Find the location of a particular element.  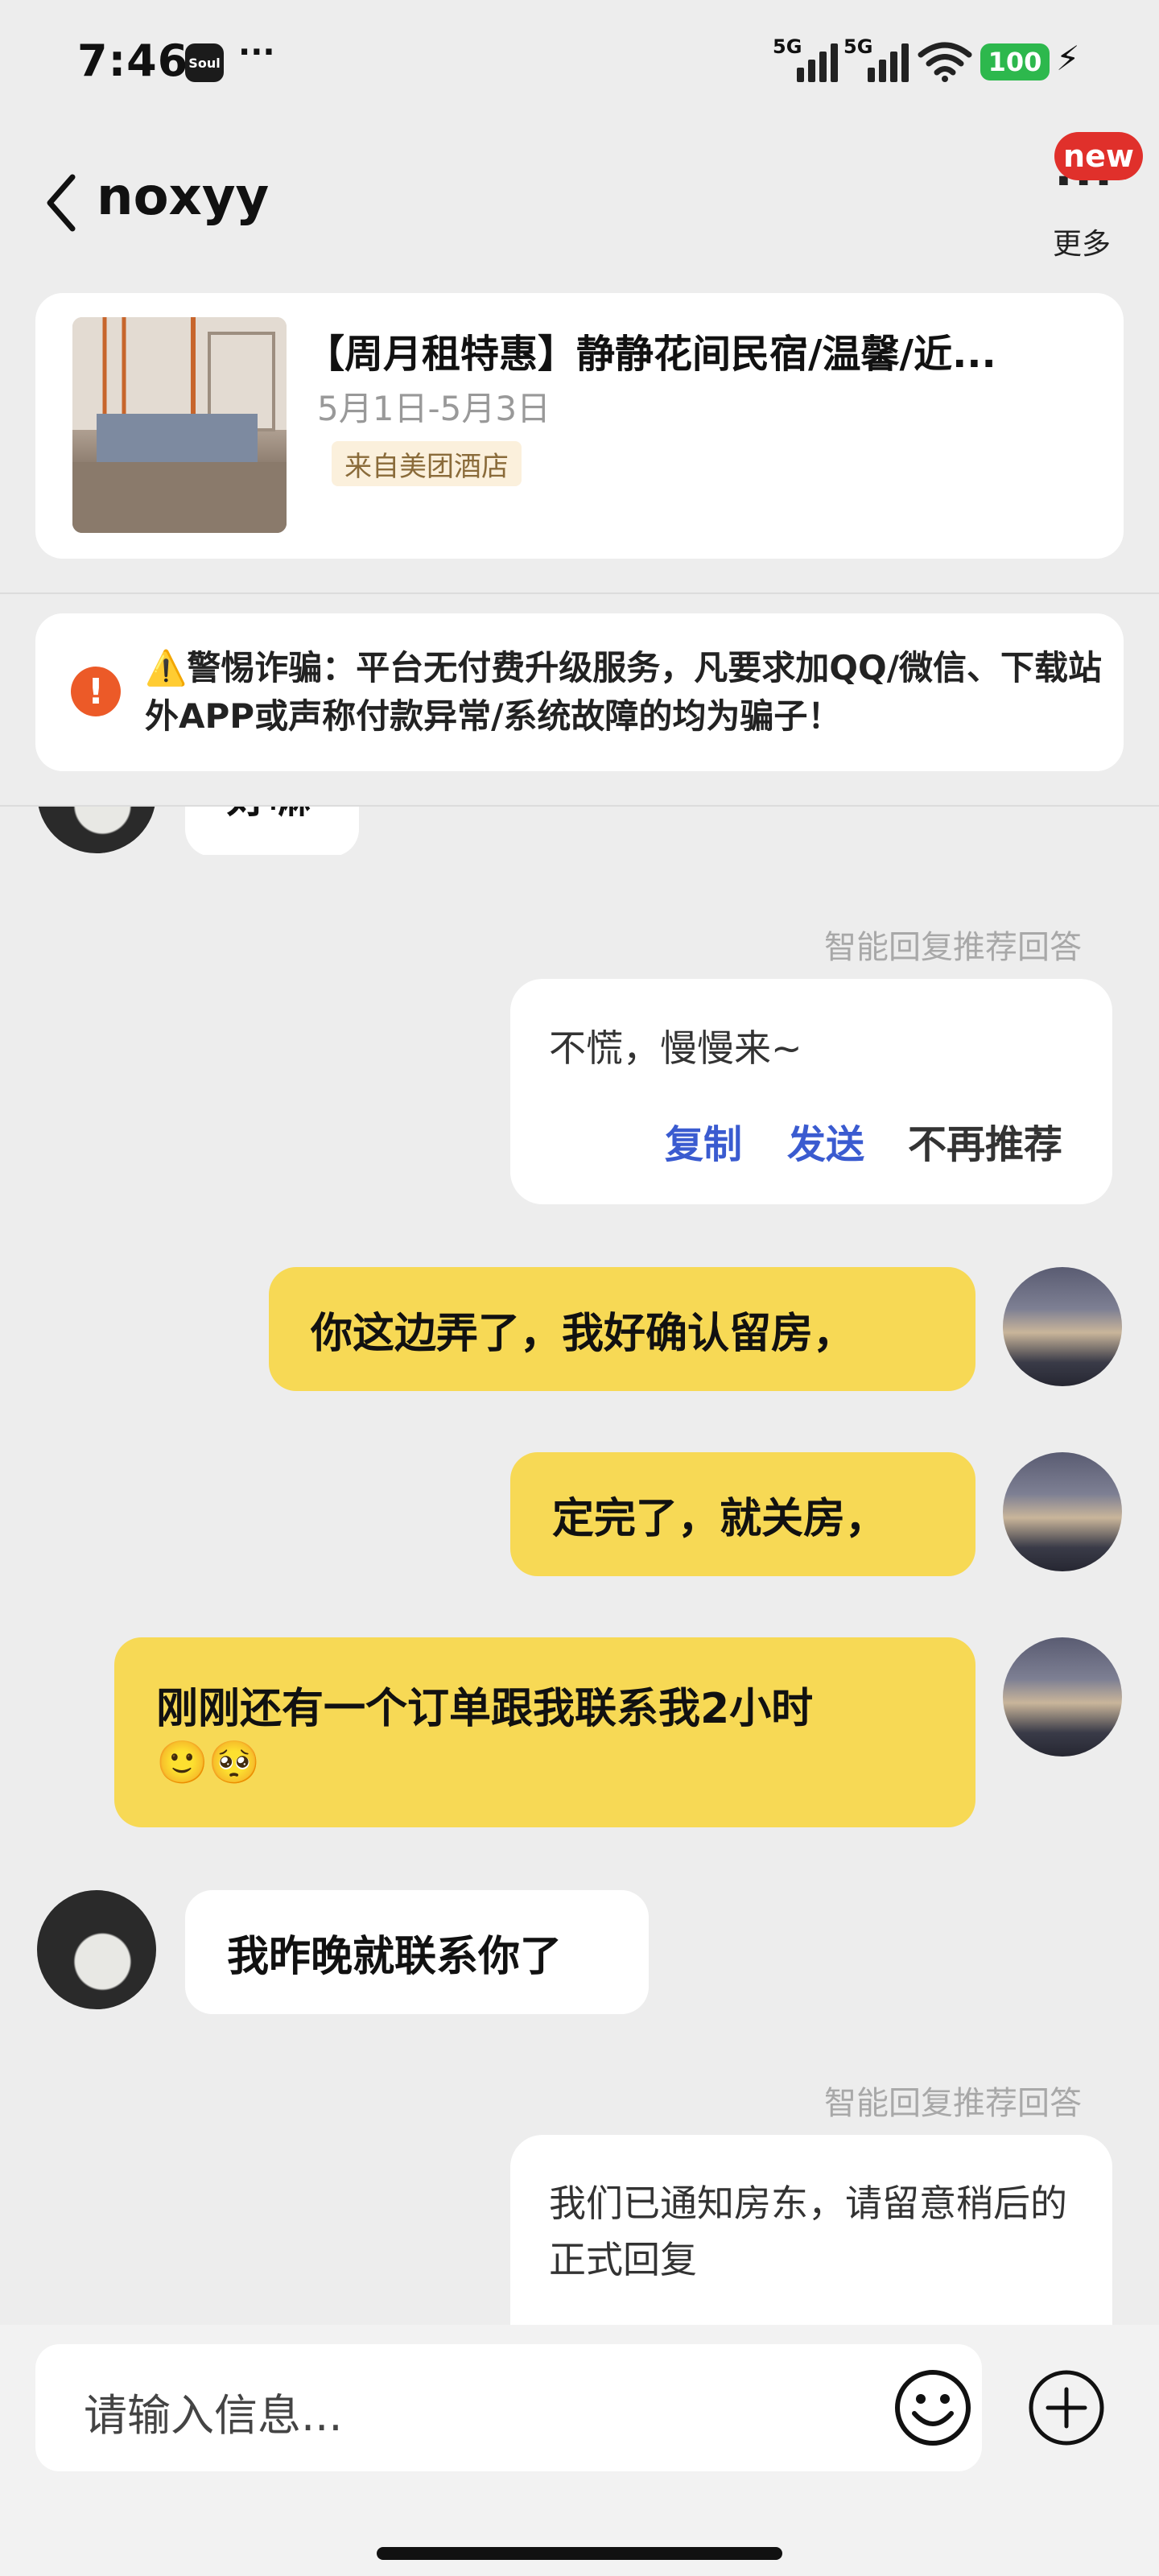

back-arrow-icon is located at coordinates (61, 203).